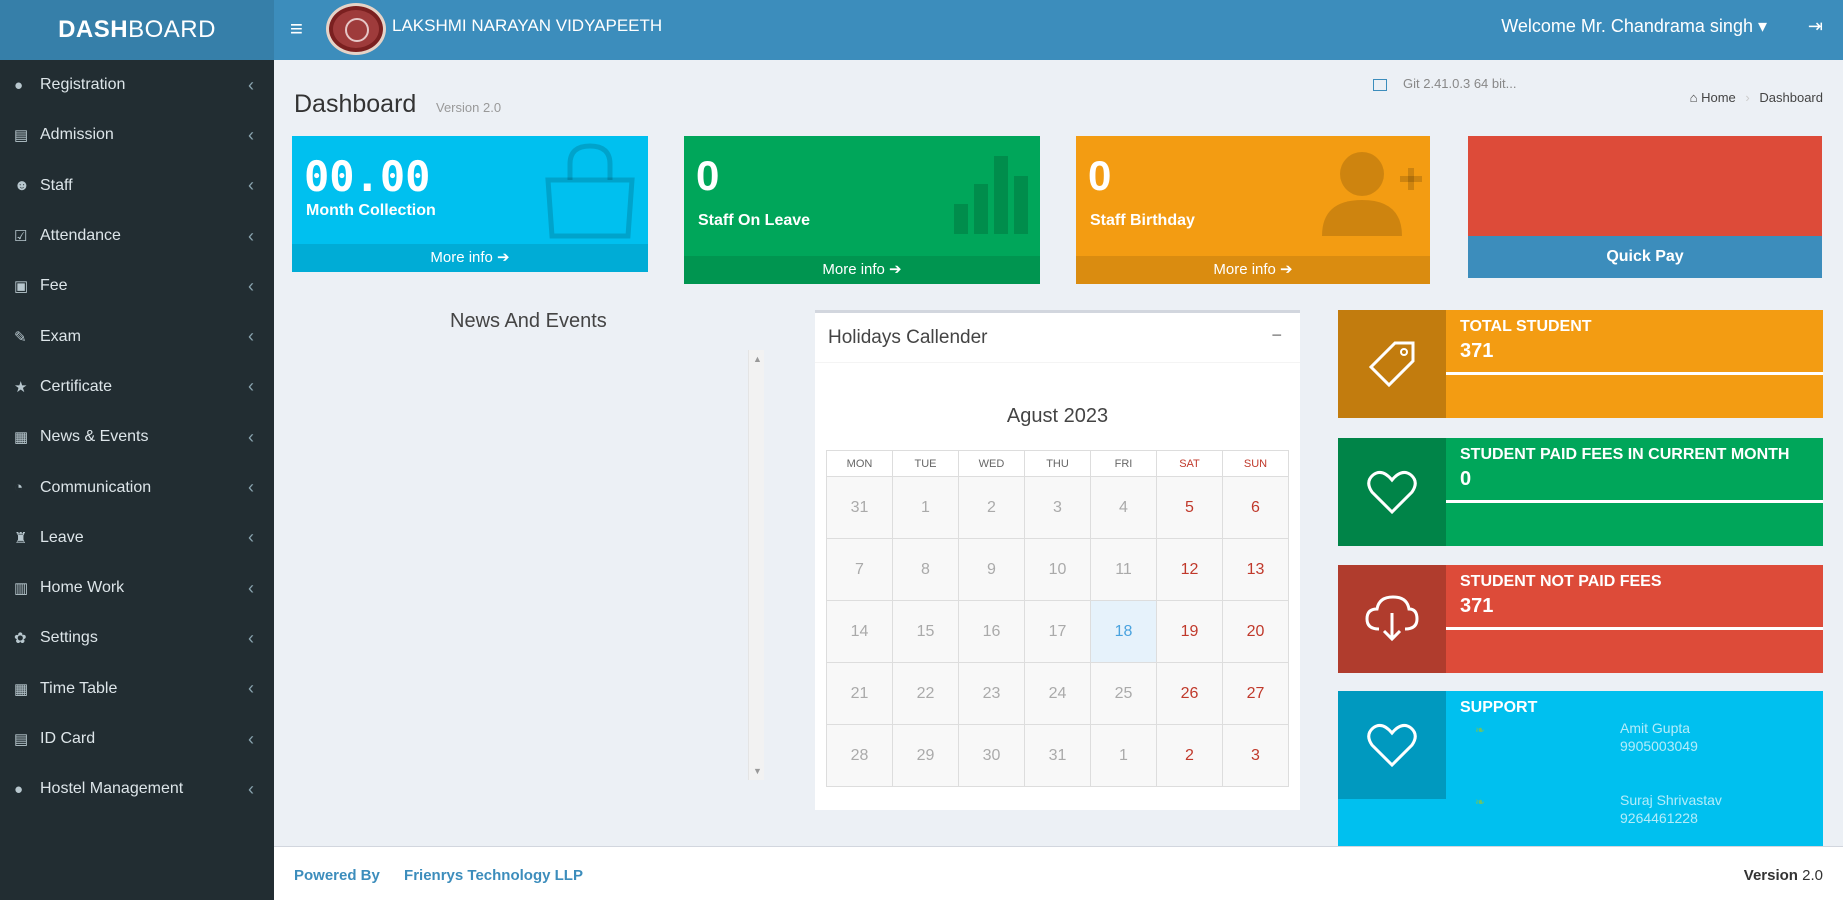 This screenshot has width=1843, height=900. Describe the element at coordinates (21, 589) in the screenshot. I see `book-icon: ▥` at that location.